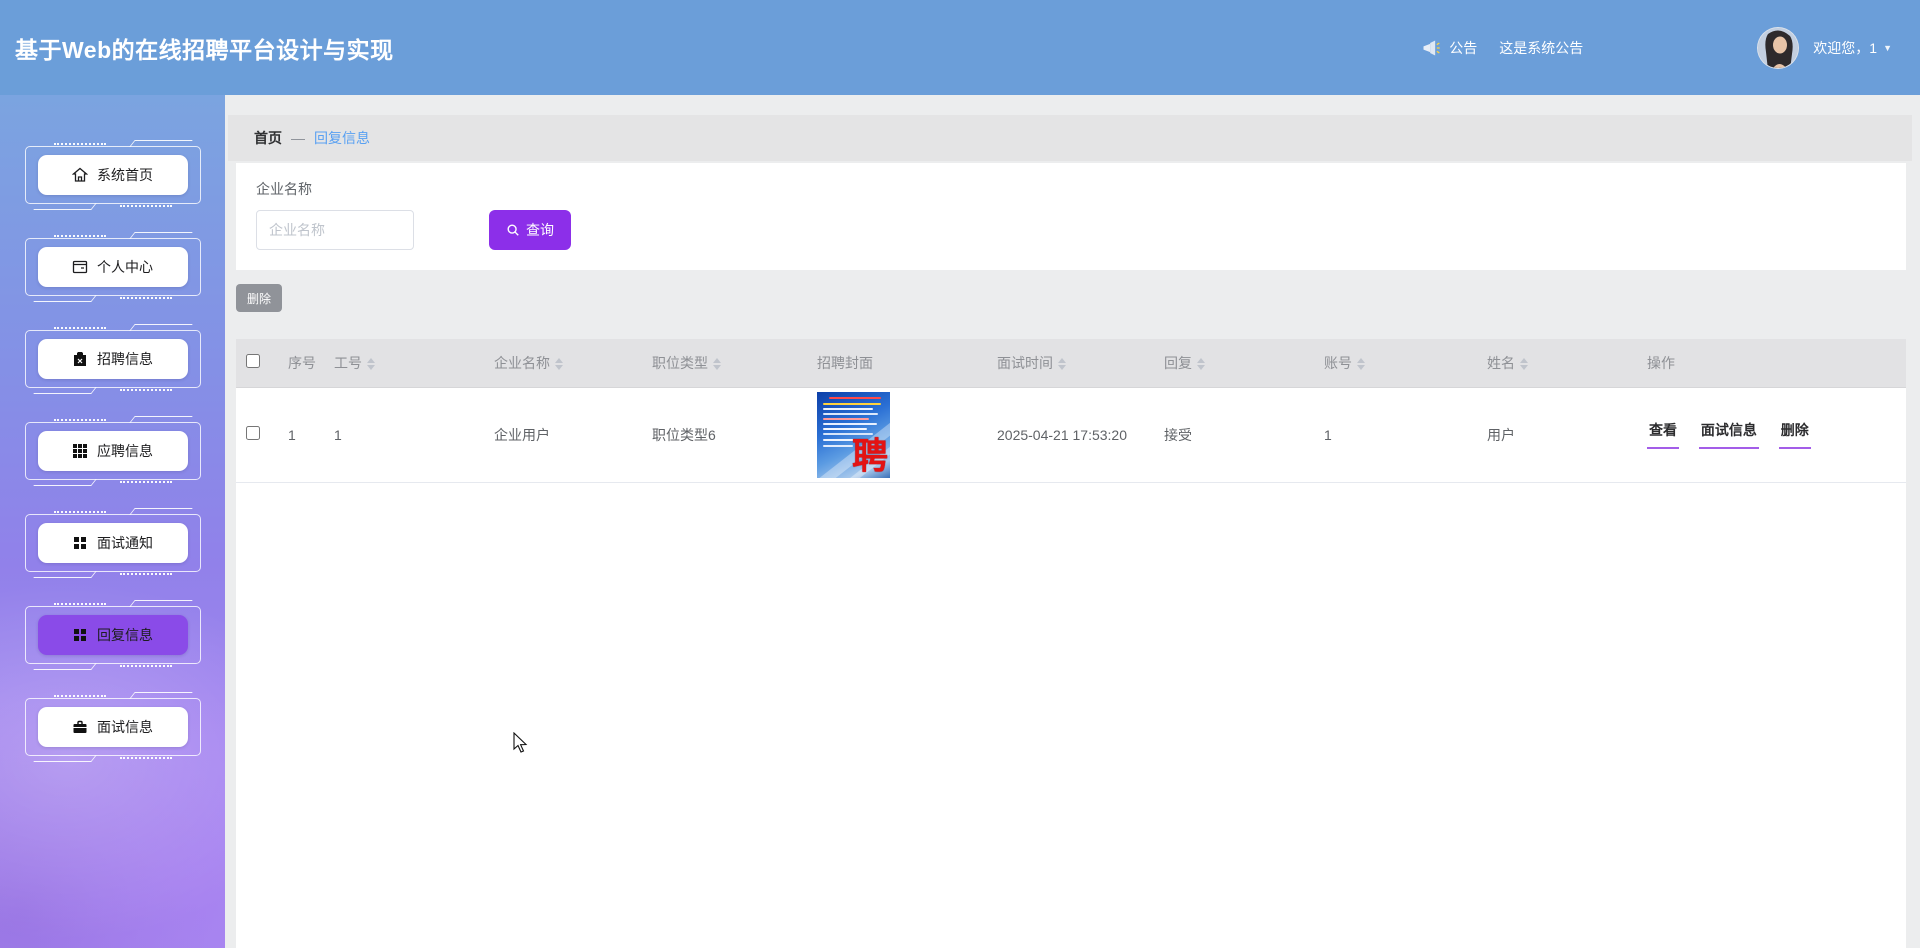 Image resolution: width=1920 pixels, height=948 pixels. What do you see at coordinates (1070, 138) in the screenshot?
I see `breadcrumb: 首页 — 回复信息` at bounding box center [1070, 138].